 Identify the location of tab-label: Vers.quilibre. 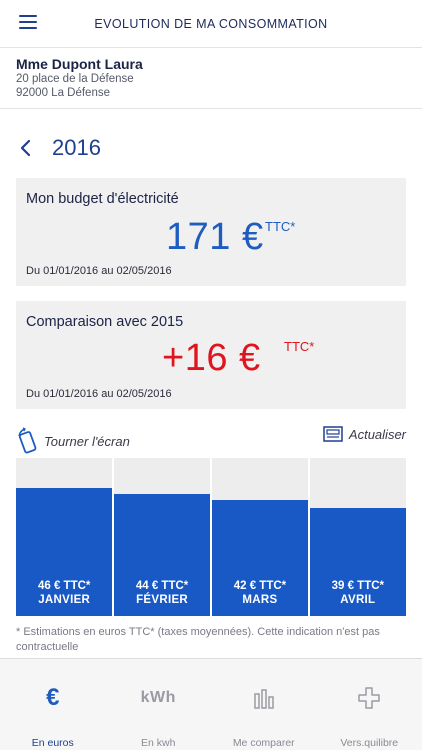
(369, 743).